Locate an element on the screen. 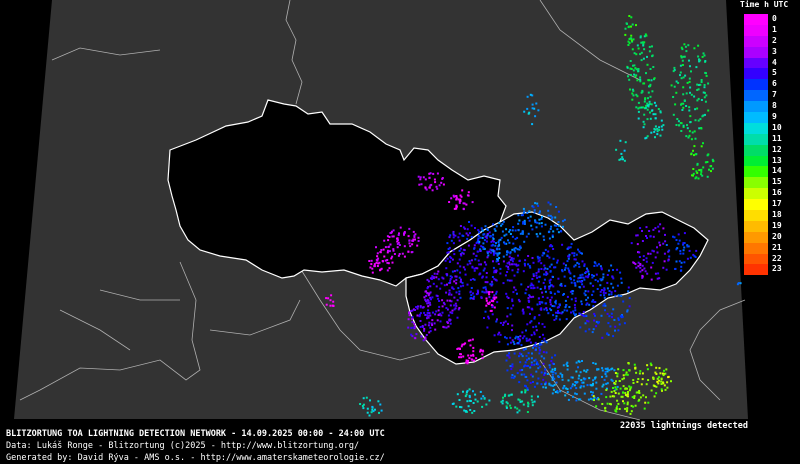 The height and width of the screenshot is (464, 800). legend-swatch-4: 4 is located at coordinates (760, 63).